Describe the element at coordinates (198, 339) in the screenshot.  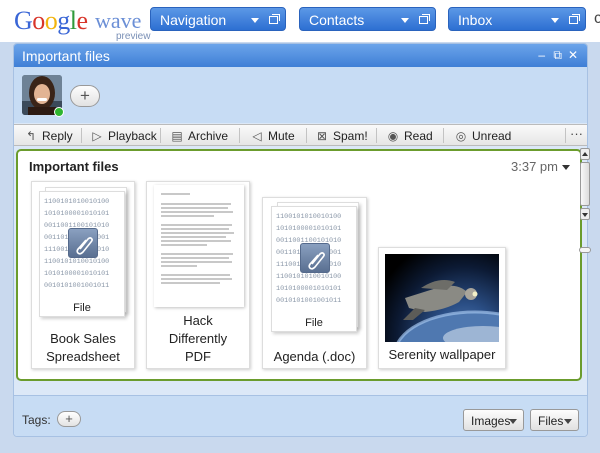
I see `attachment-name: Hack Differently PDF` at that location.